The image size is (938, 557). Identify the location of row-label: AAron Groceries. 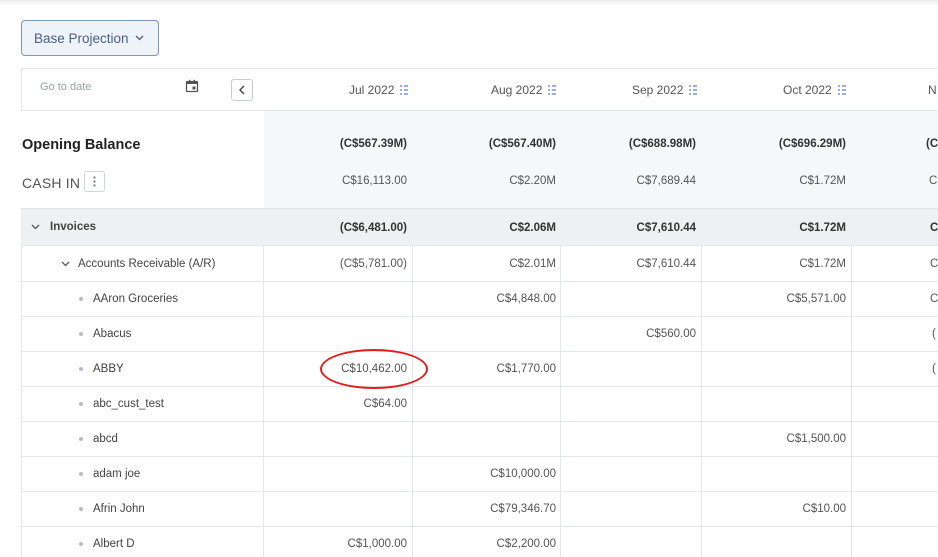
(136, 299).